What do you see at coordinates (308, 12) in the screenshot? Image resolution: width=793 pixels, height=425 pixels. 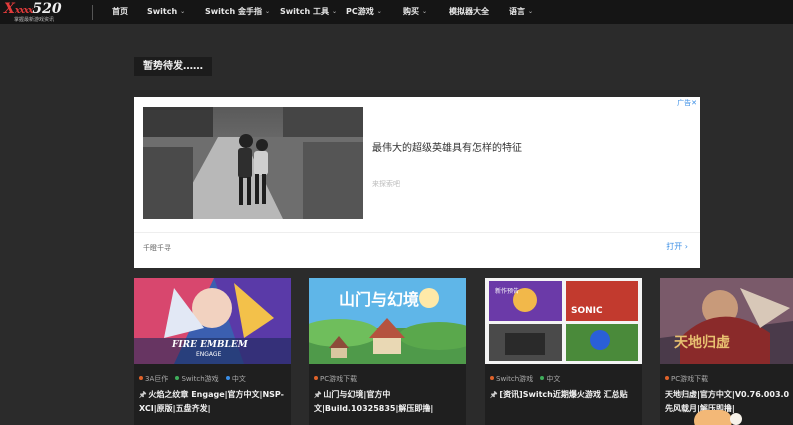 I see `nav-switch-tools: Switch 工具 ⌄` at bounding box center [308, 12].